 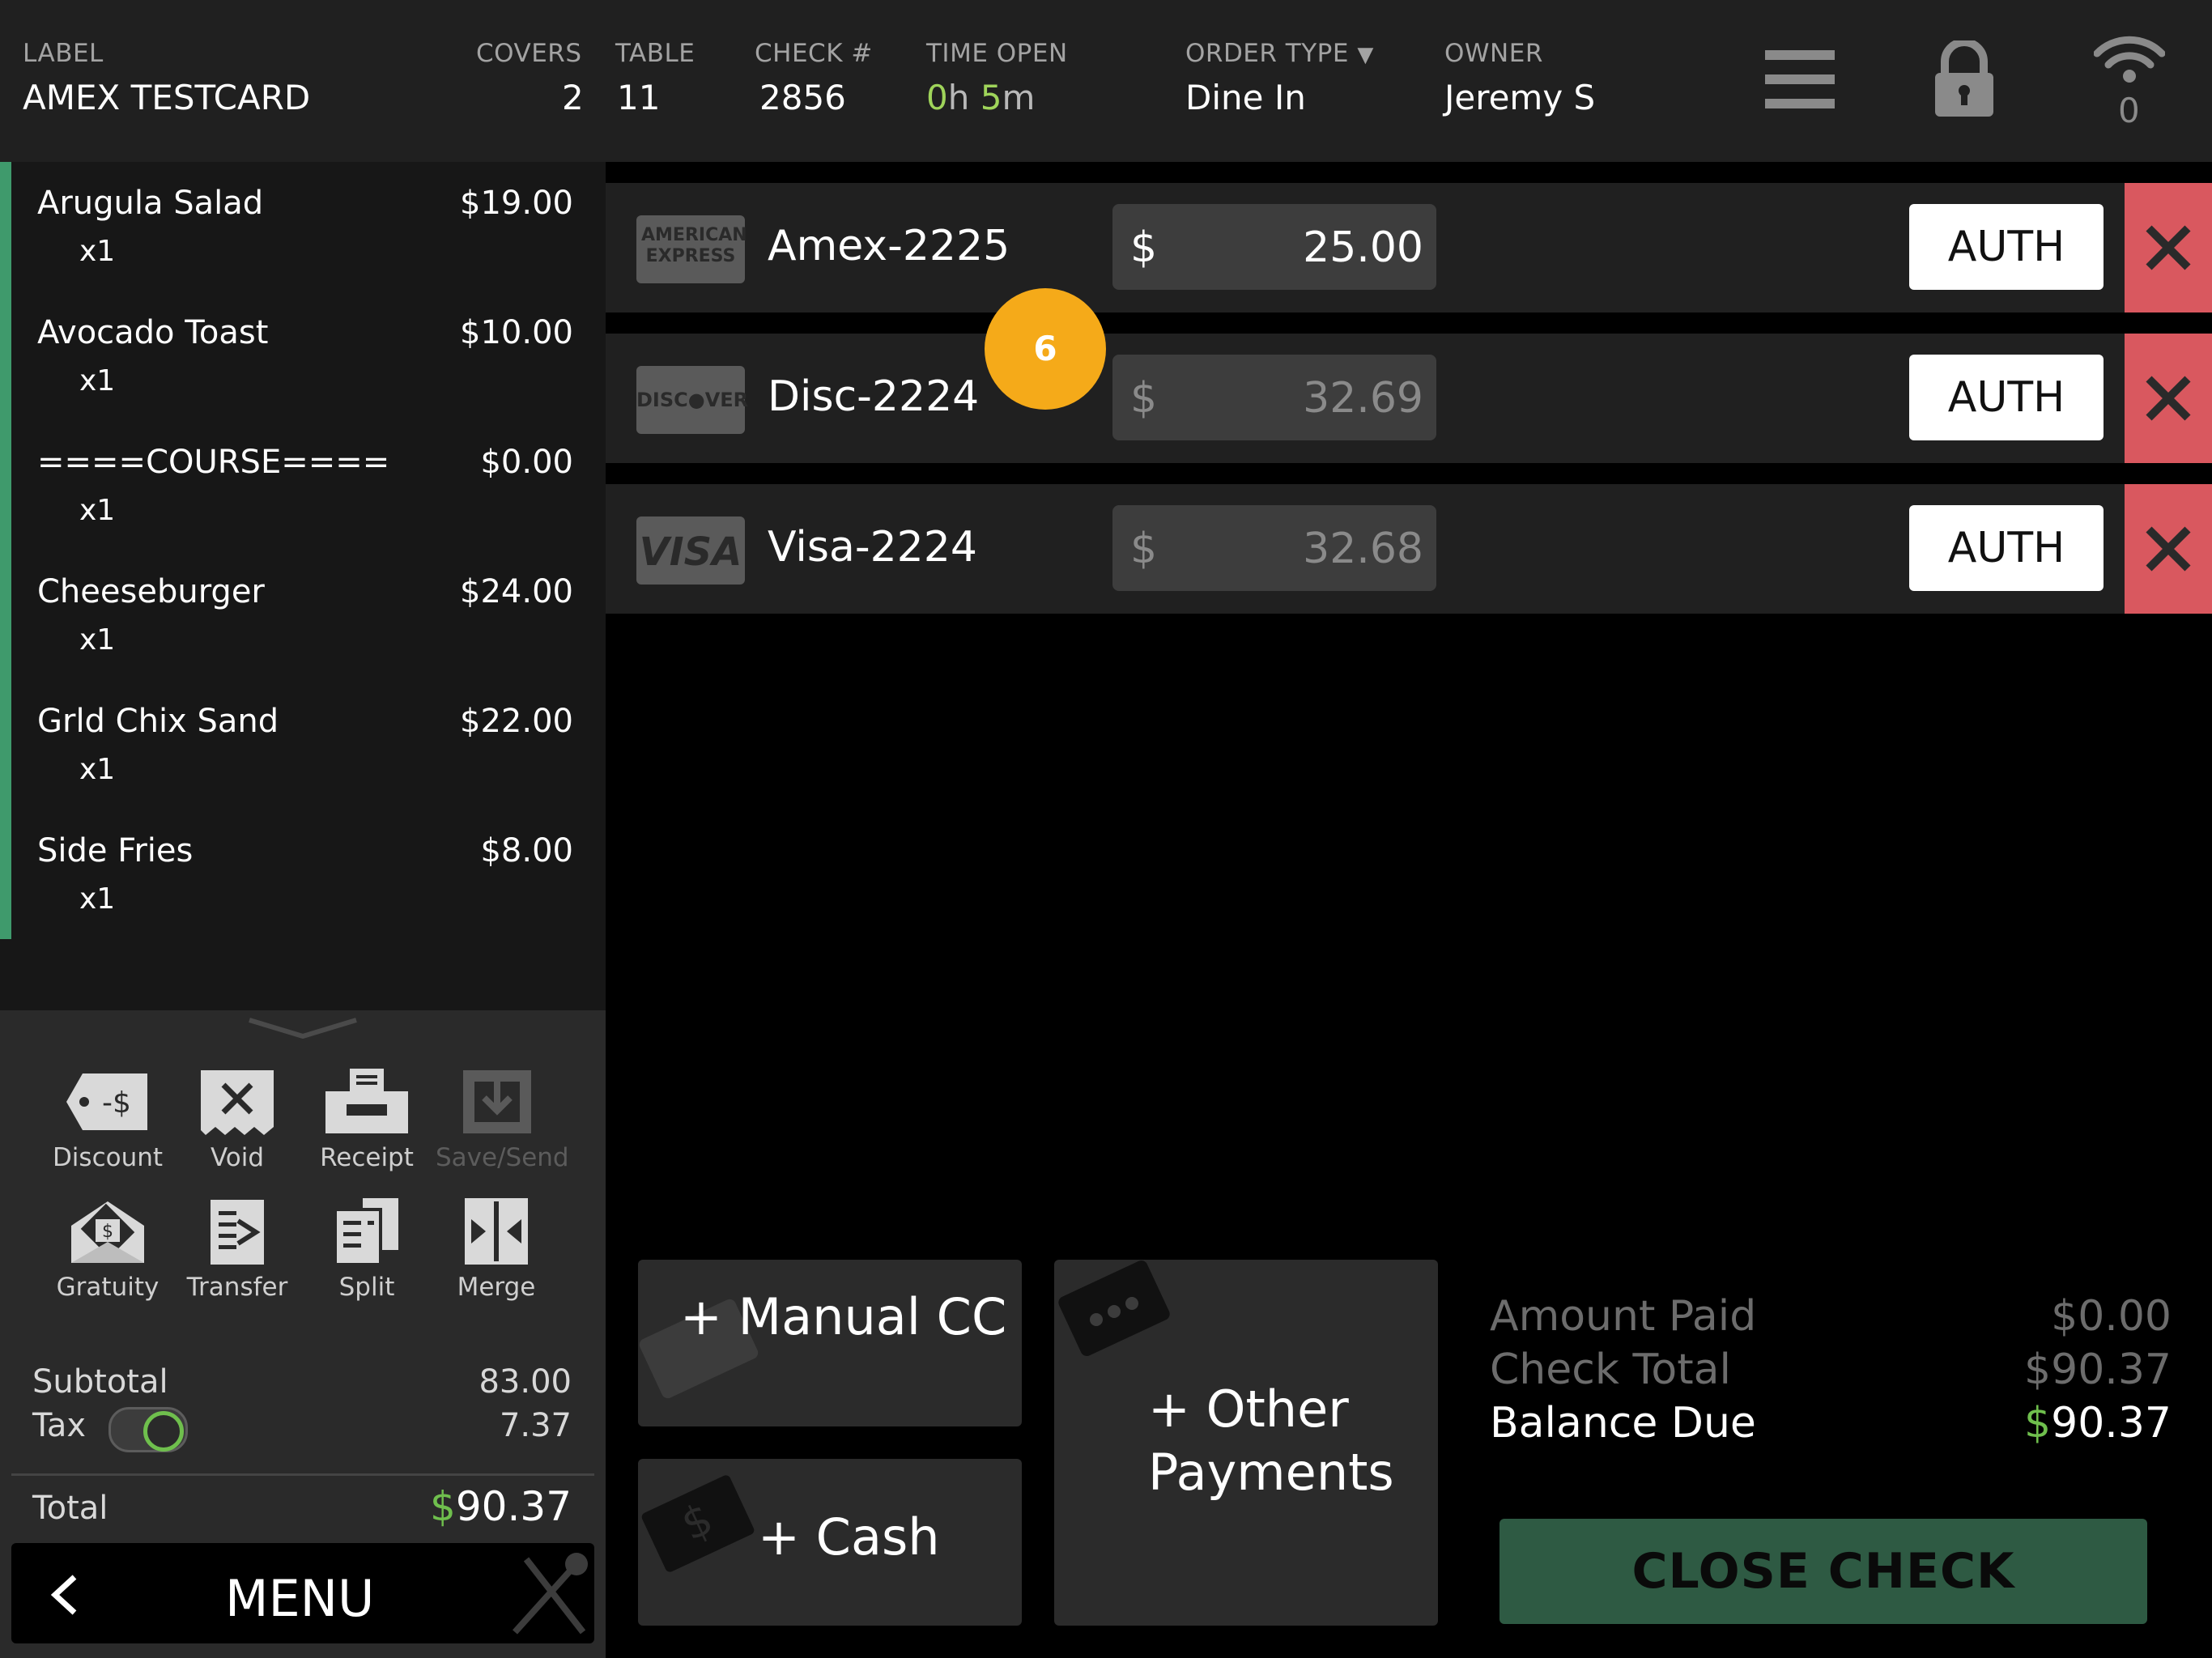 I want to click on receipt-button: Receipt, so click(x=367, y=1119).